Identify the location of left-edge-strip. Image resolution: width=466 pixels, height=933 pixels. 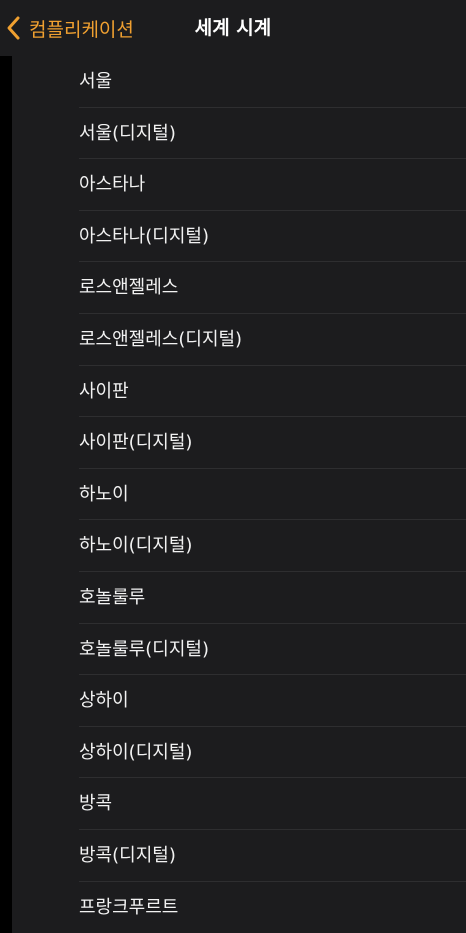
(6, 494).